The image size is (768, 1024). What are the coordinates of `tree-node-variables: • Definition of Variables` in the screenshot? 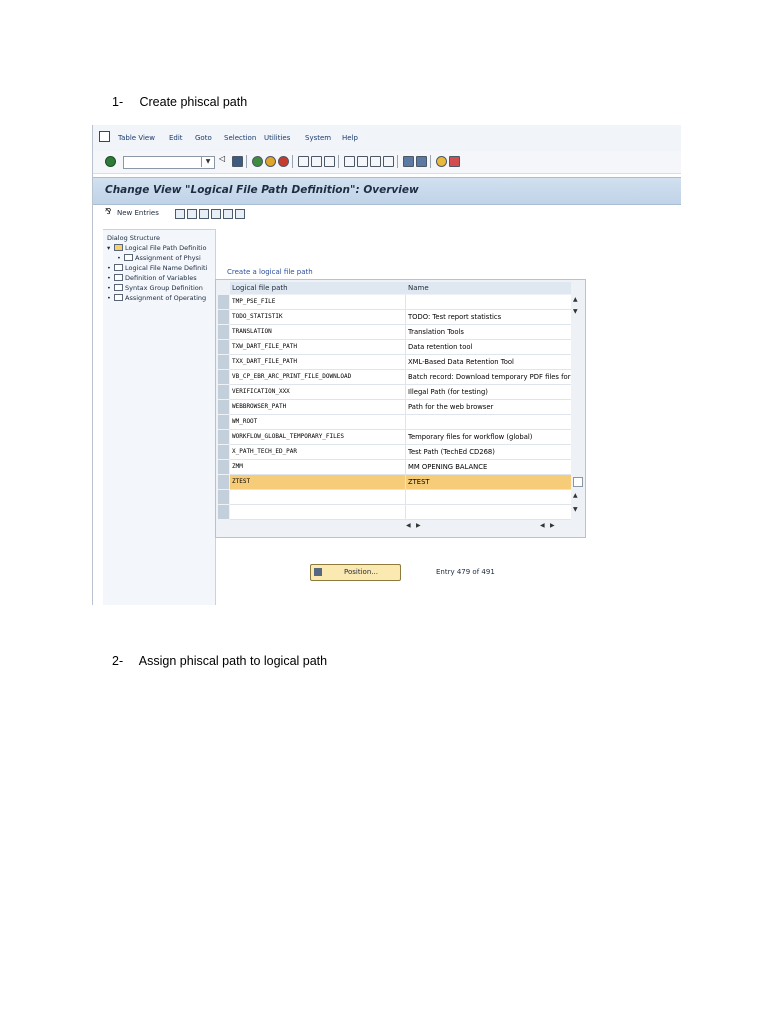 It's located at (152, 278).